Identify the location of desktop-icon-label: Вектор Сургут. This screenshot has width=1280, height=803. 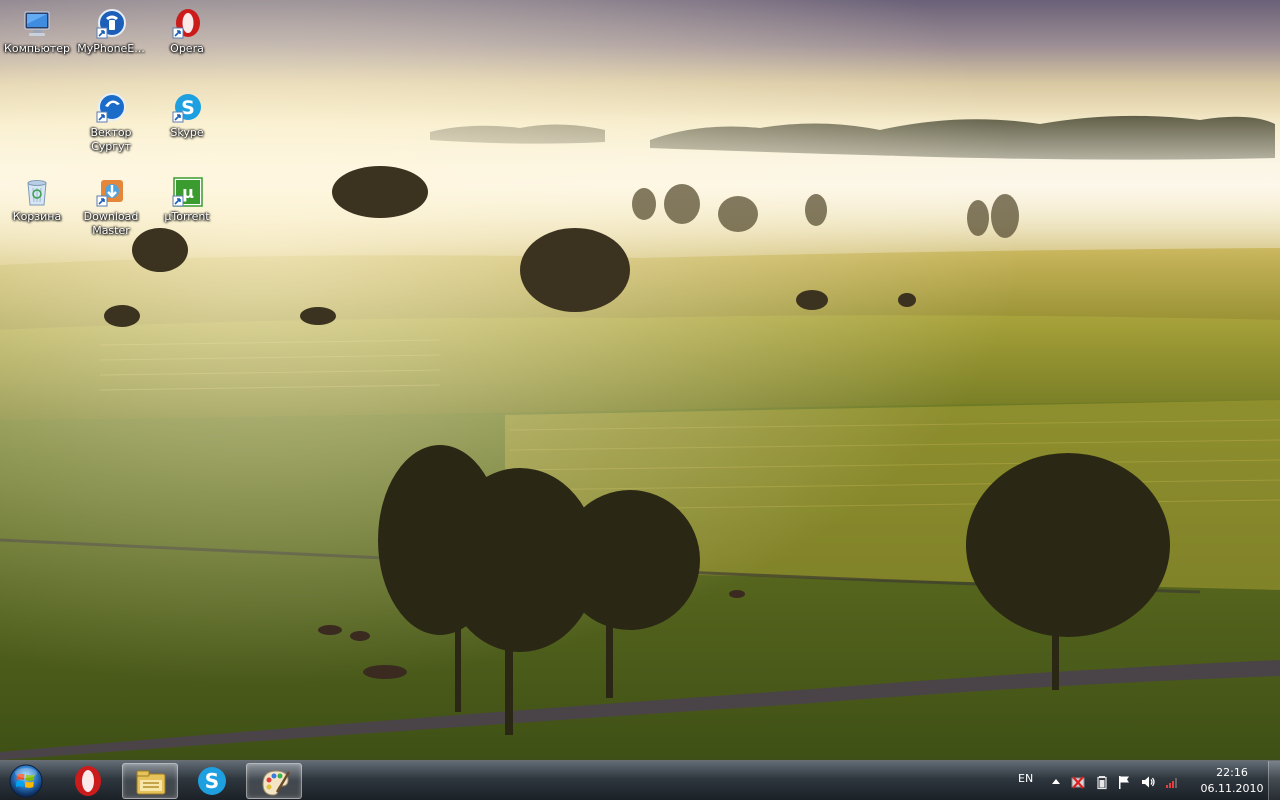
(111, 139).